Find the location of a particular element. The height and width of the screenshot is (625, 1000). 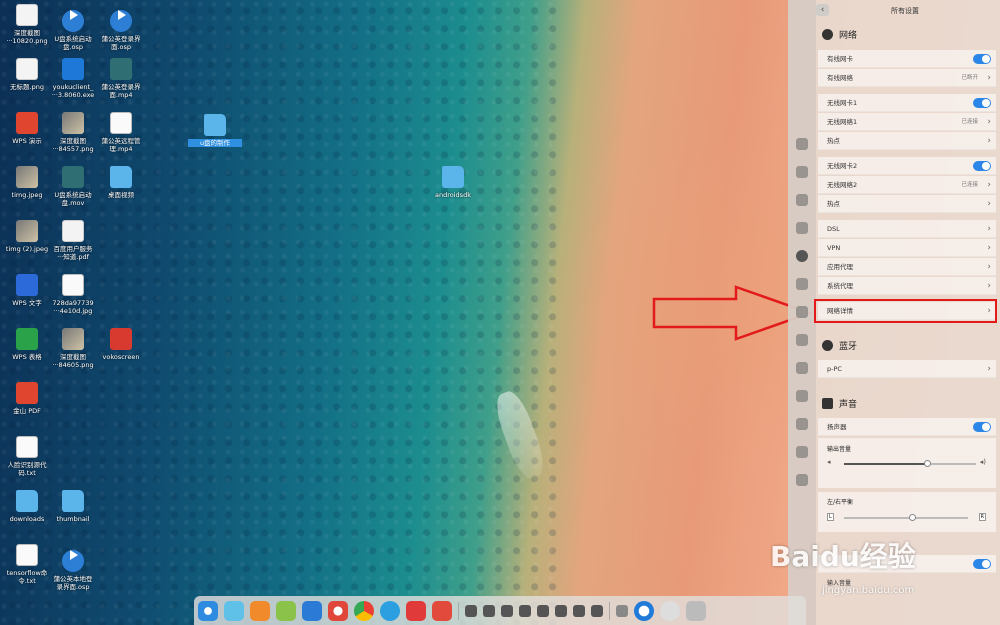

mouse-icon is located at coordinates (802, 396).